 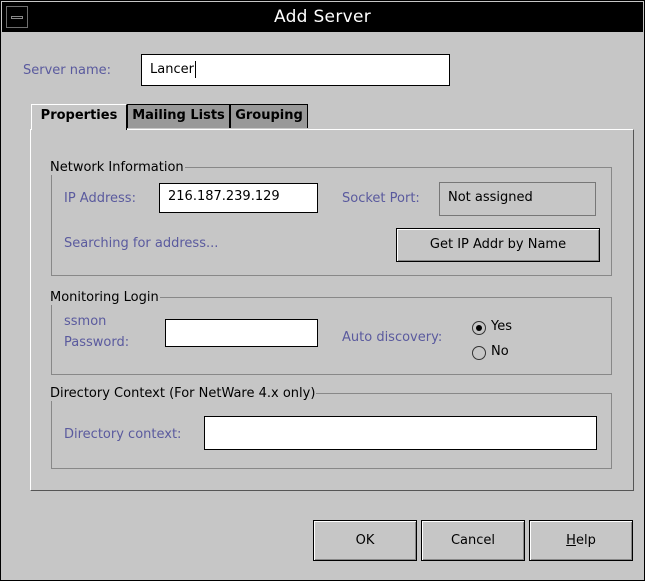 I want to click on help-button: Help, so click(x=581, y=540).